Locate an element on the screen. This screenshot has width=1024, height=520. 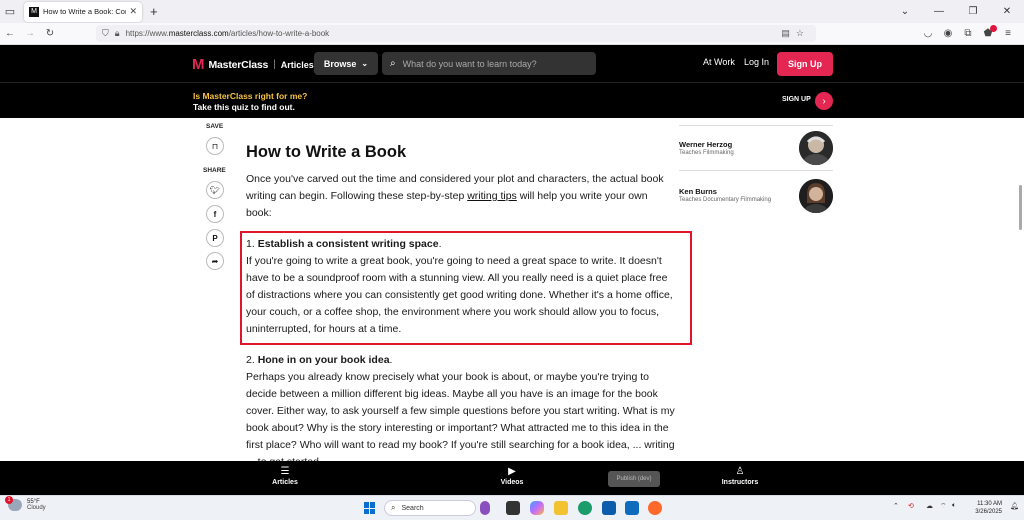
notification-badge: 1 is located at coordinates (9, 500).